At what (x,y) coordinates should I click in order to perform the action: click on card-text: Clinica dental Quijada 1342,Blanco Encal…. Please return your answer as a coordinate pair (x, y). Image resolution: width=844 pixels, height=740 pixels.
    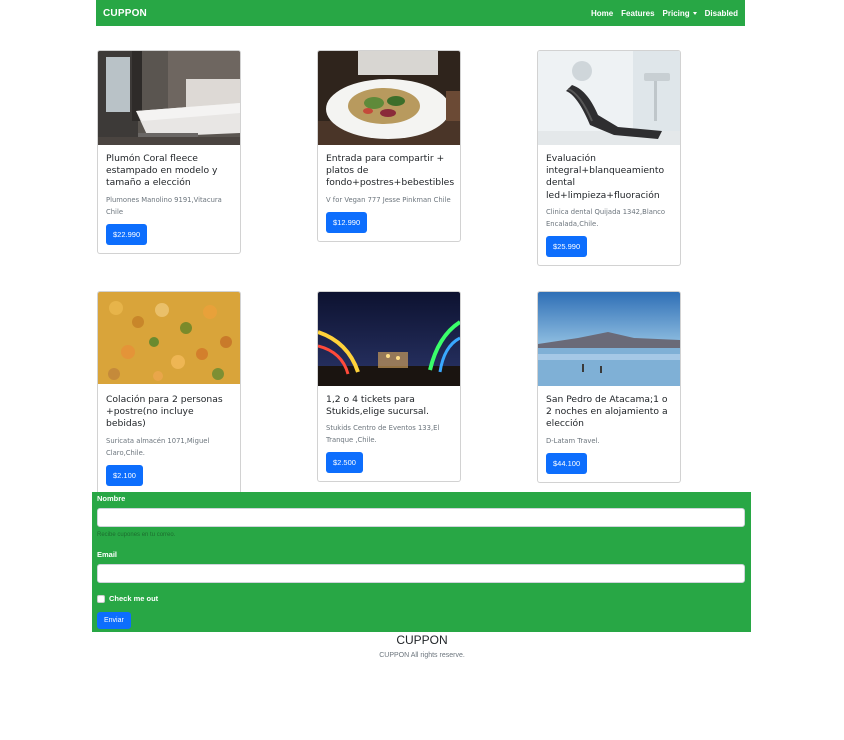
    Looking at the image, I should click on (606, 217).